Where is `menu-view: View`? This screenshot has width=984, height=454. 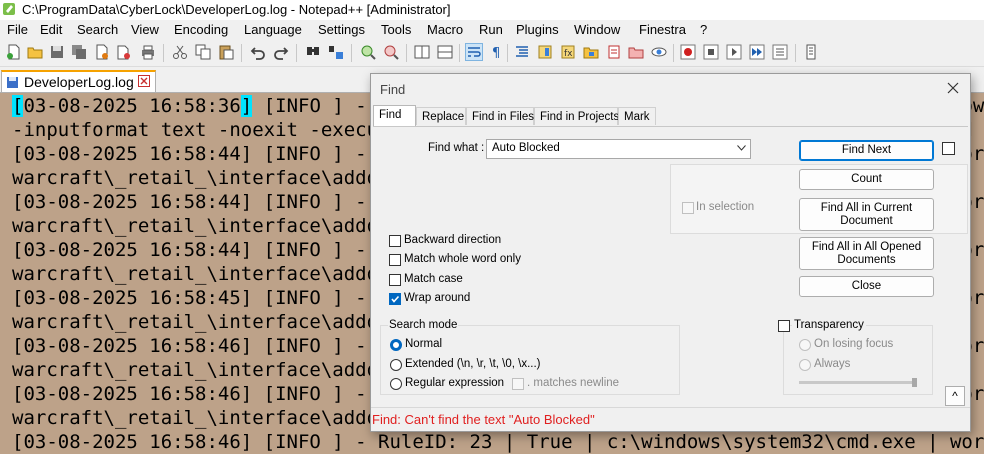
menu-view: View is located at coordinates (145, 29).